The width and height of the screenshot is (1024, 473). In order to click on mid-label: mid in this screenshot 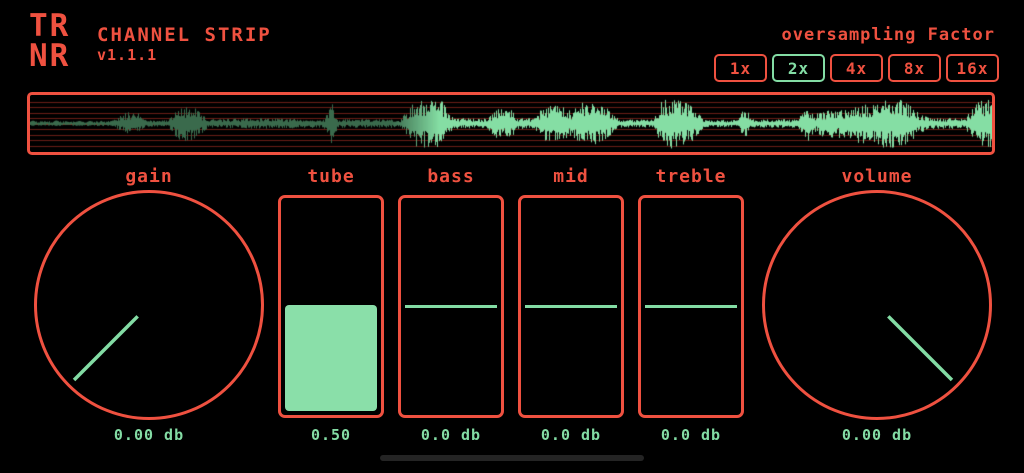, I will do `click(571, 176)`.